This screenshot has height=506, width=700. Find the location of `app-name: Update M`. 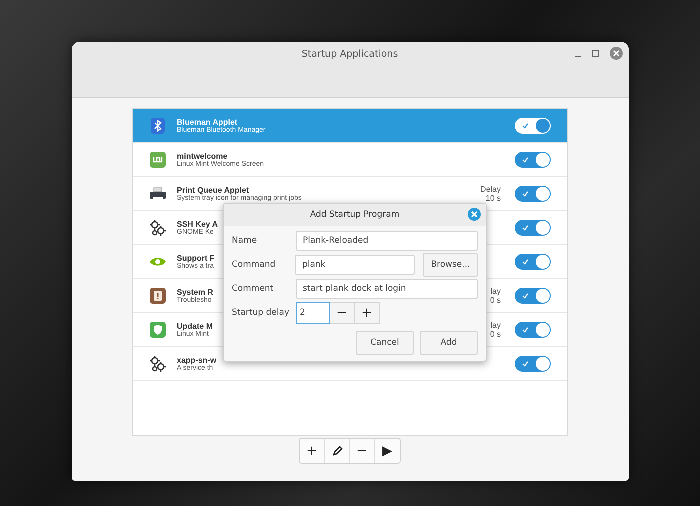

app-name: Update M is located at coordinates (195, 326).